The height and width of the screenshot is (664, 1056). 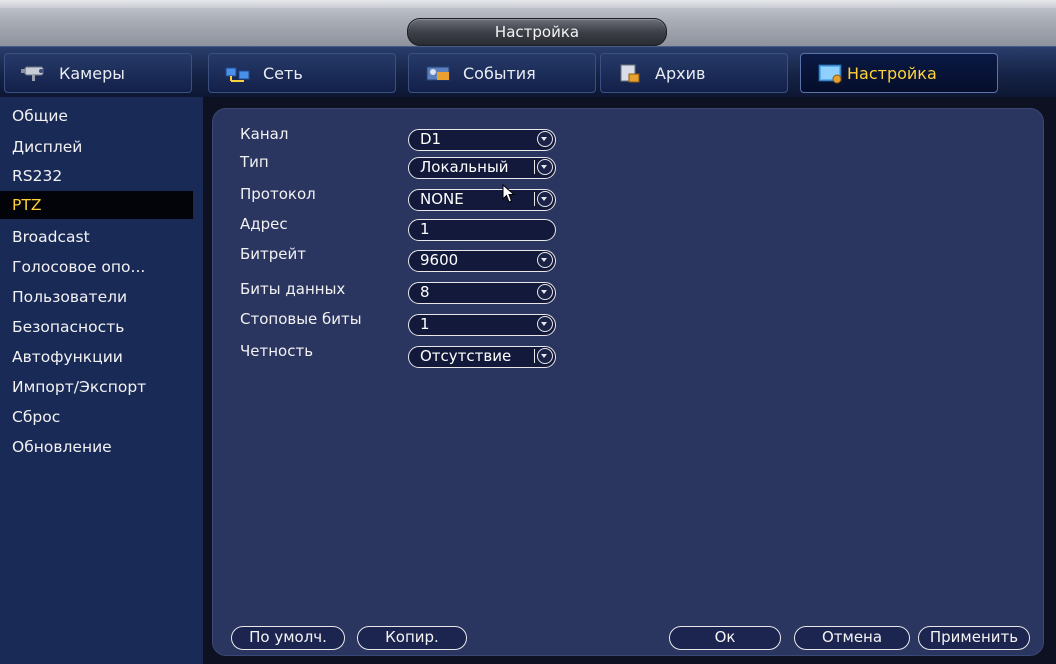 I want to click on mouse-pointer-icon, so click(x=509, y=193).